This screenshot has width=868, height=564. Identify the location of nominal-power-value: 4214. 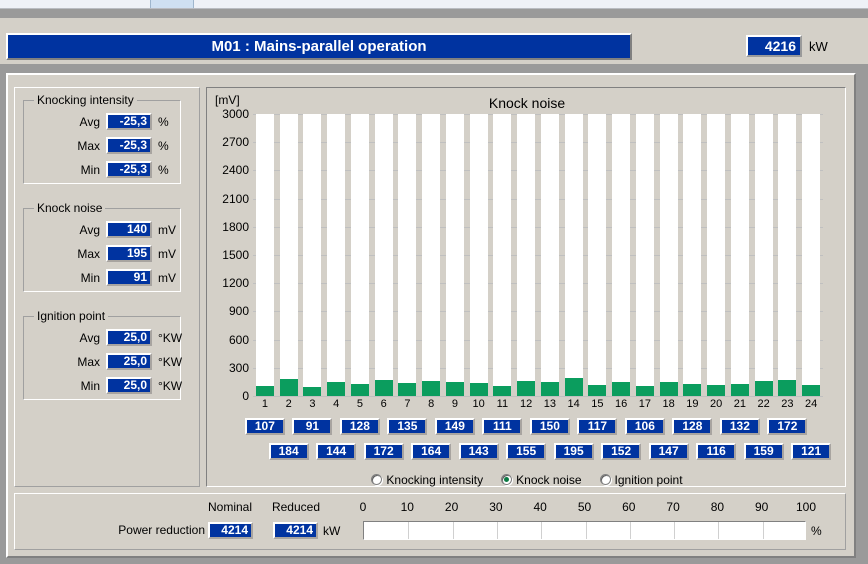
(230, 530).